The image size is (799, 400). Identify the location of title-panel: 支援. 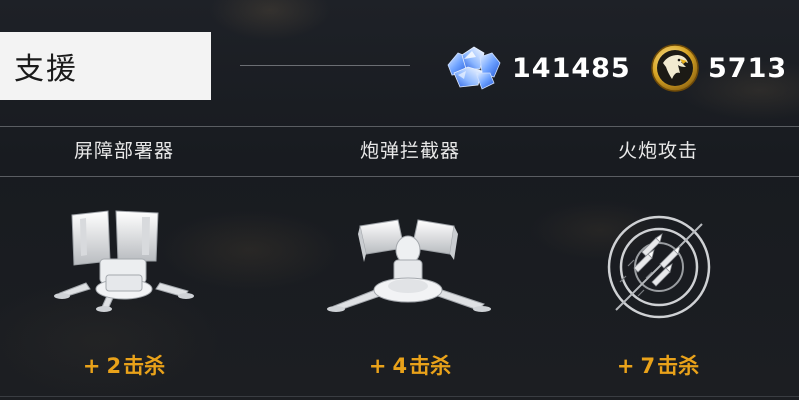
(105, 66).